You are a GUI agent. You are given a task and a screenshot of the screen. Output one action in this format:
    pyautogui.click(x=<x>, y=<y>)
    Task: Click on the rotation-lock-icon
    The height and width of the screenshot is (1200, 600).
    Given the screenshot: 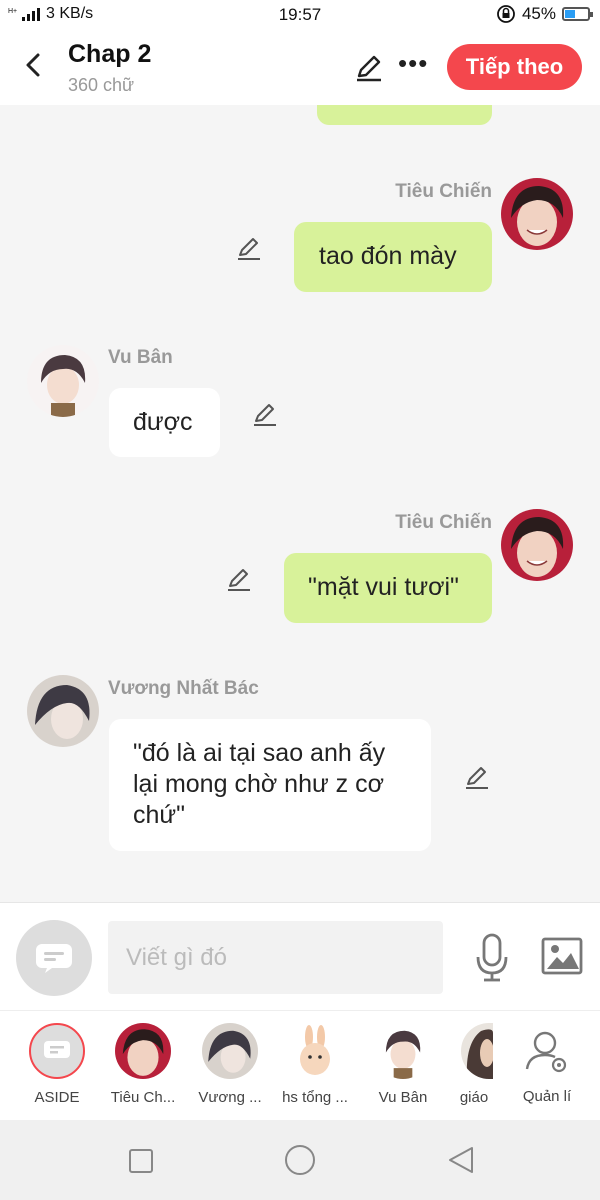 What is the action you would take?
    pyautogui.click(x=506, y=14)
    